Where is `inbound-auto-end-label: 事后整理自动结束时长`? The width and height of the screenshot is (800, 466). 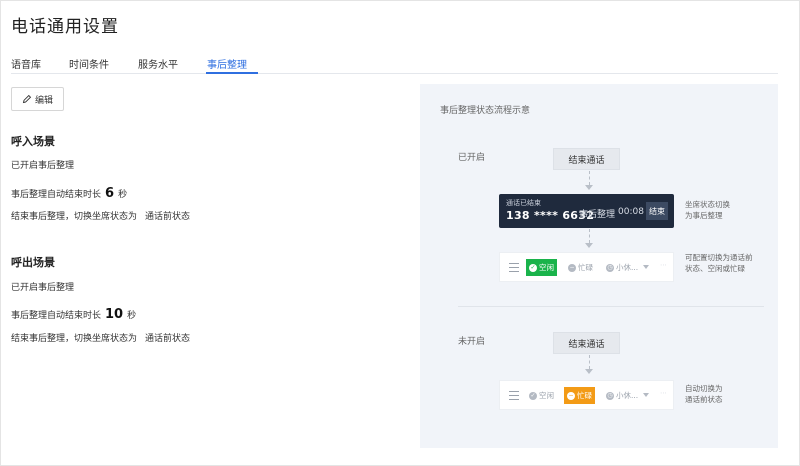 inbound-auto-end-label: 事后整理自动结束时长 is located at coordinates (56, 195).